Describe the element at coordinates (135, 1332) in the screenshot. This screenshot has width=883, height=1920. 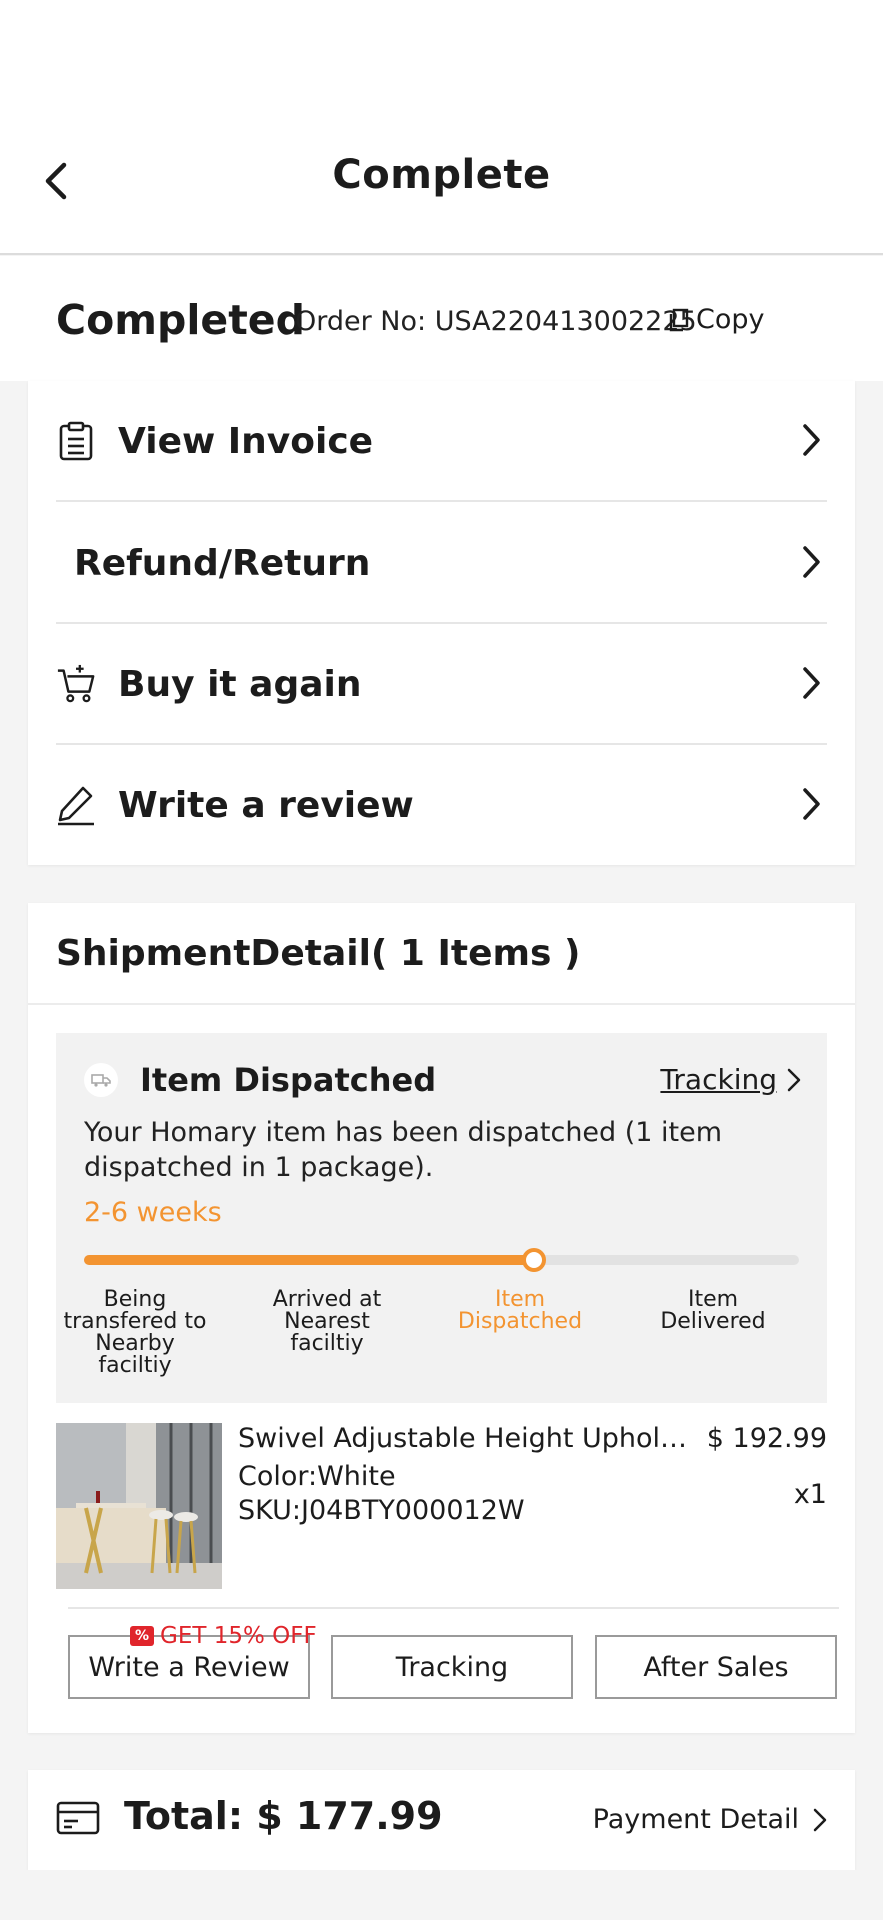
I see `step-transfered: Being transfered to Nearby faciltiy` at that location.